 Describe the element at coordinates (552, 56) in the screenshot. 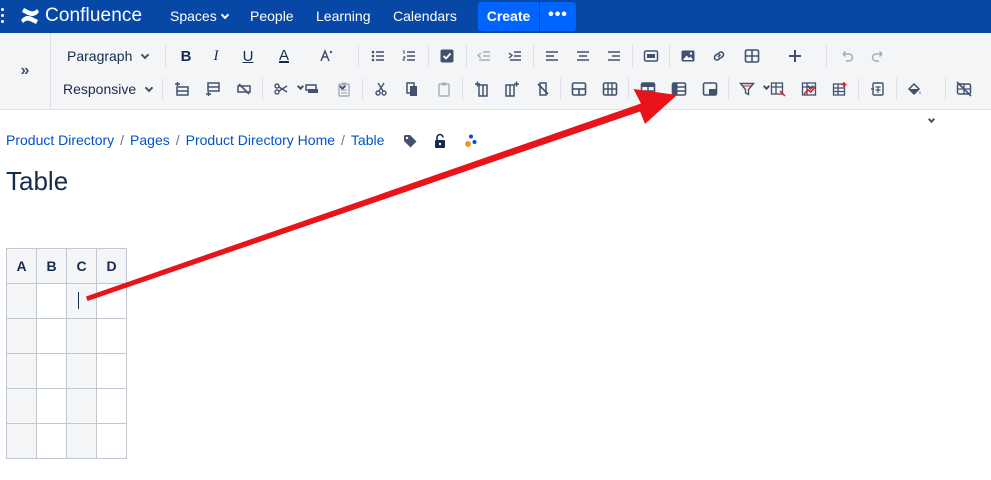

I see `align-left-icon` at that location.